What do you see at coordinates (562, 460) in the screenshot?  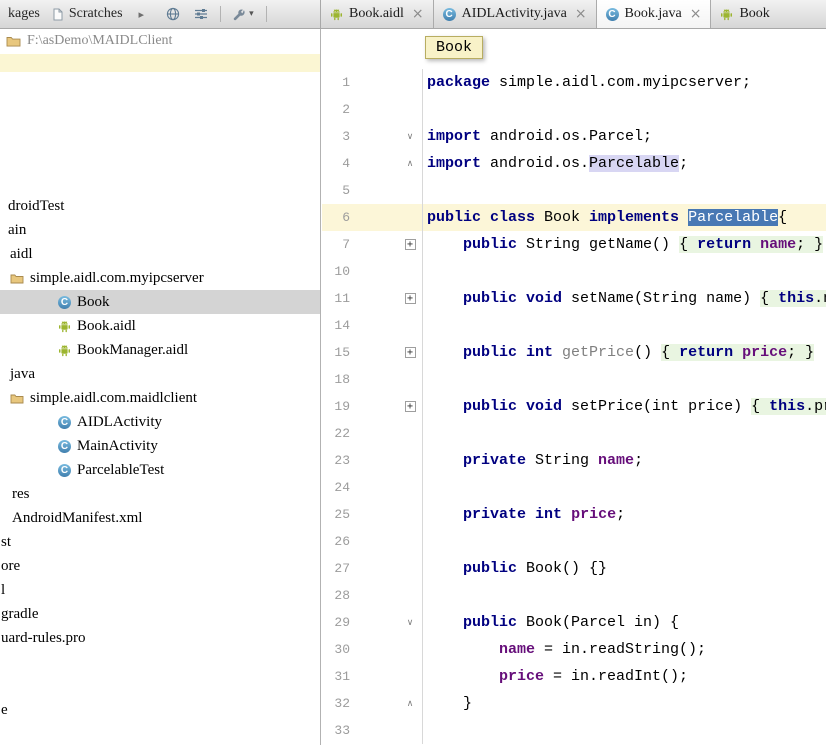 I see `code-token: String` at bounding box center [562, 460].